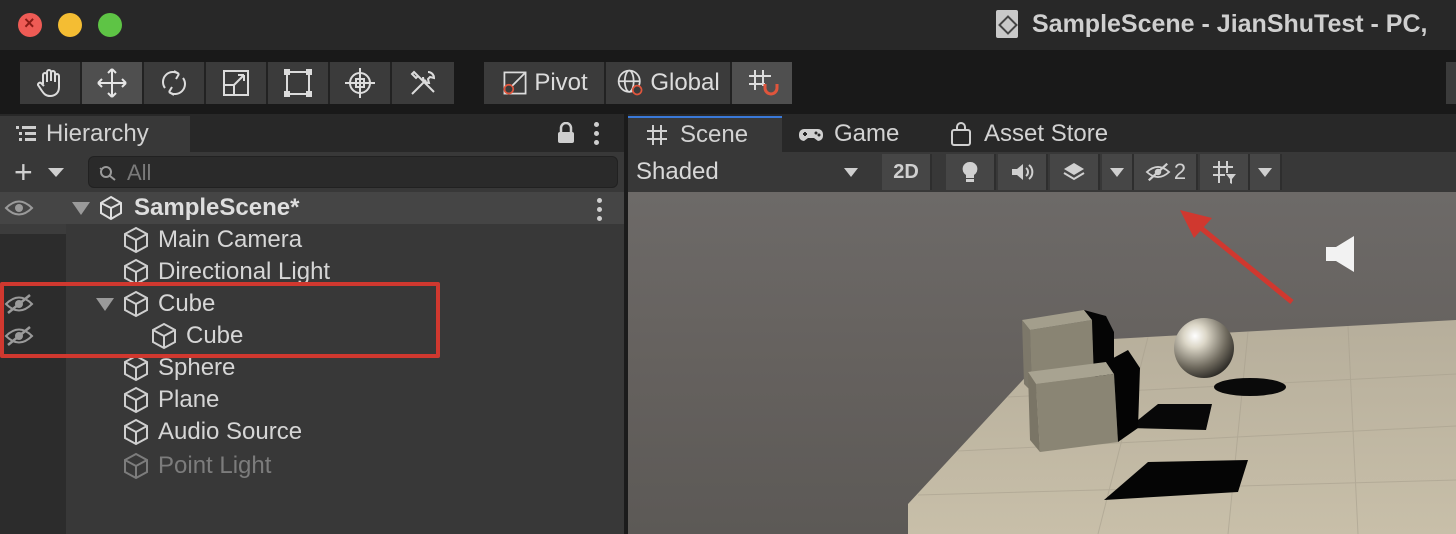 This screenshot has width=1456, height=534. Describe the element at coordinates (1250, 387) in the screenshot. I see `sphere-shadow` at that location.